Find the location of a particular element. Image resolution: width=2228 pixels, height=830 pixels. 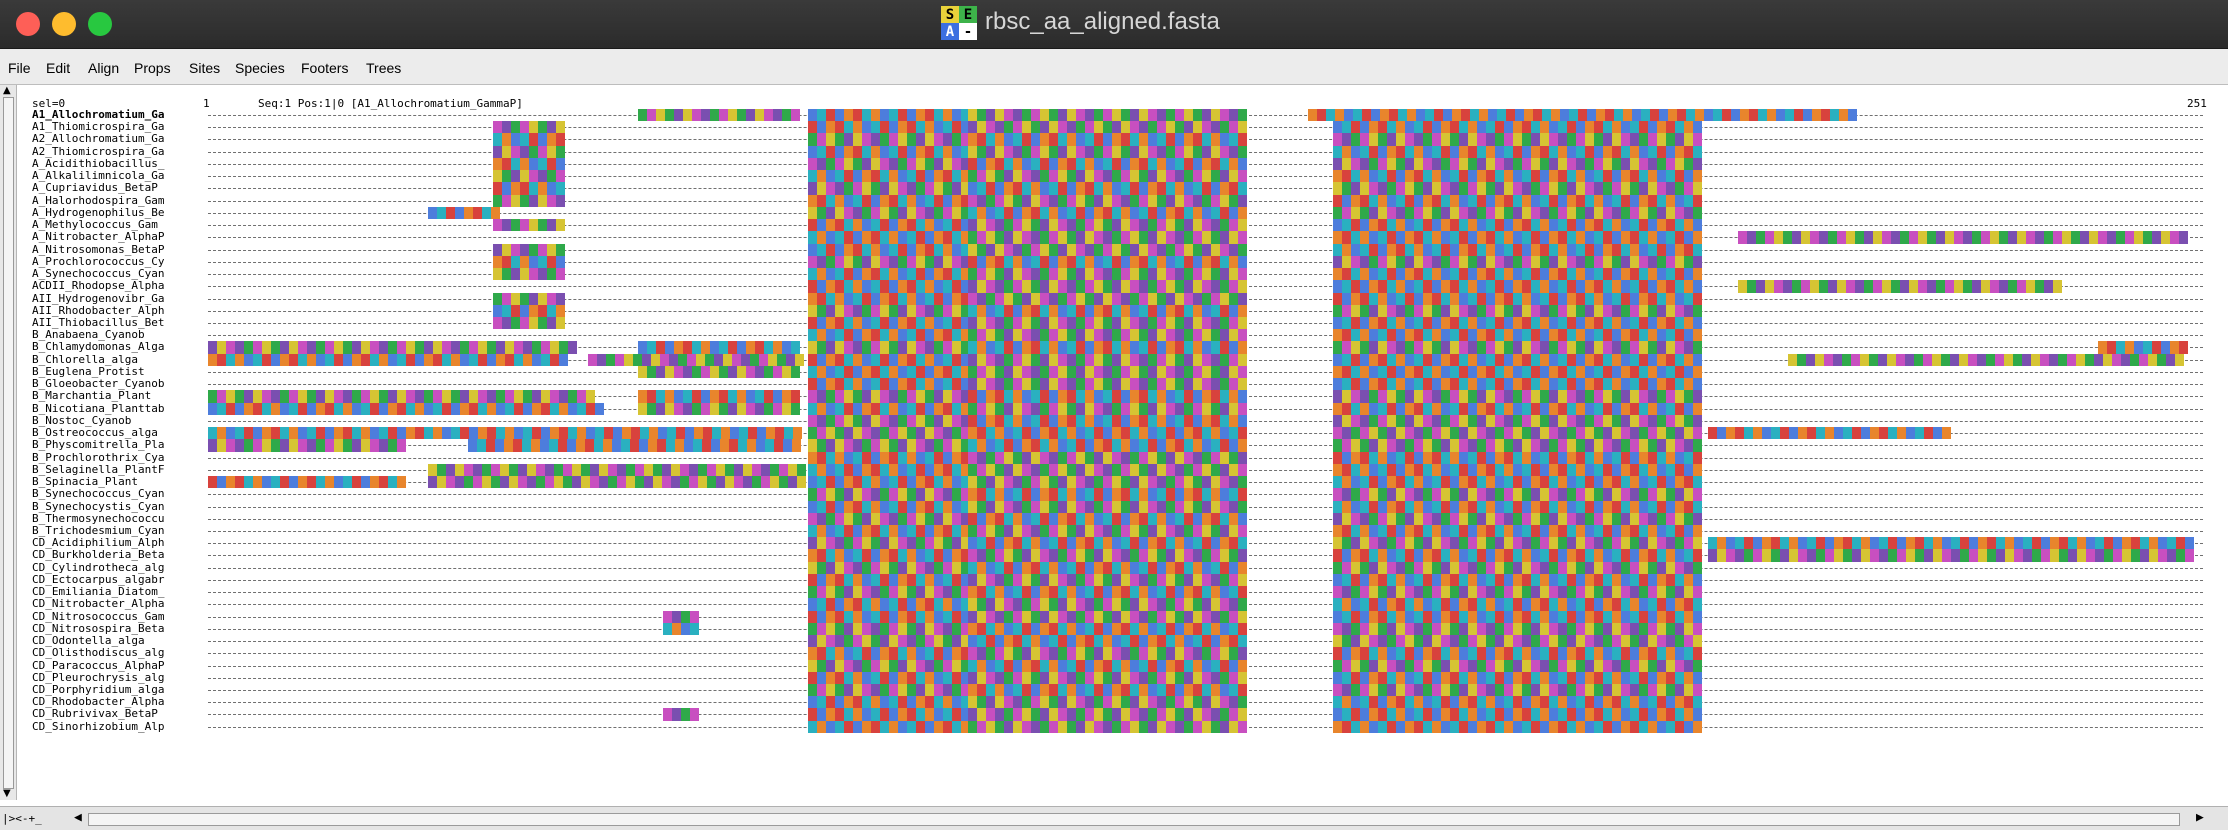

menu-edit: Edit is located at coordinates (58, 68).